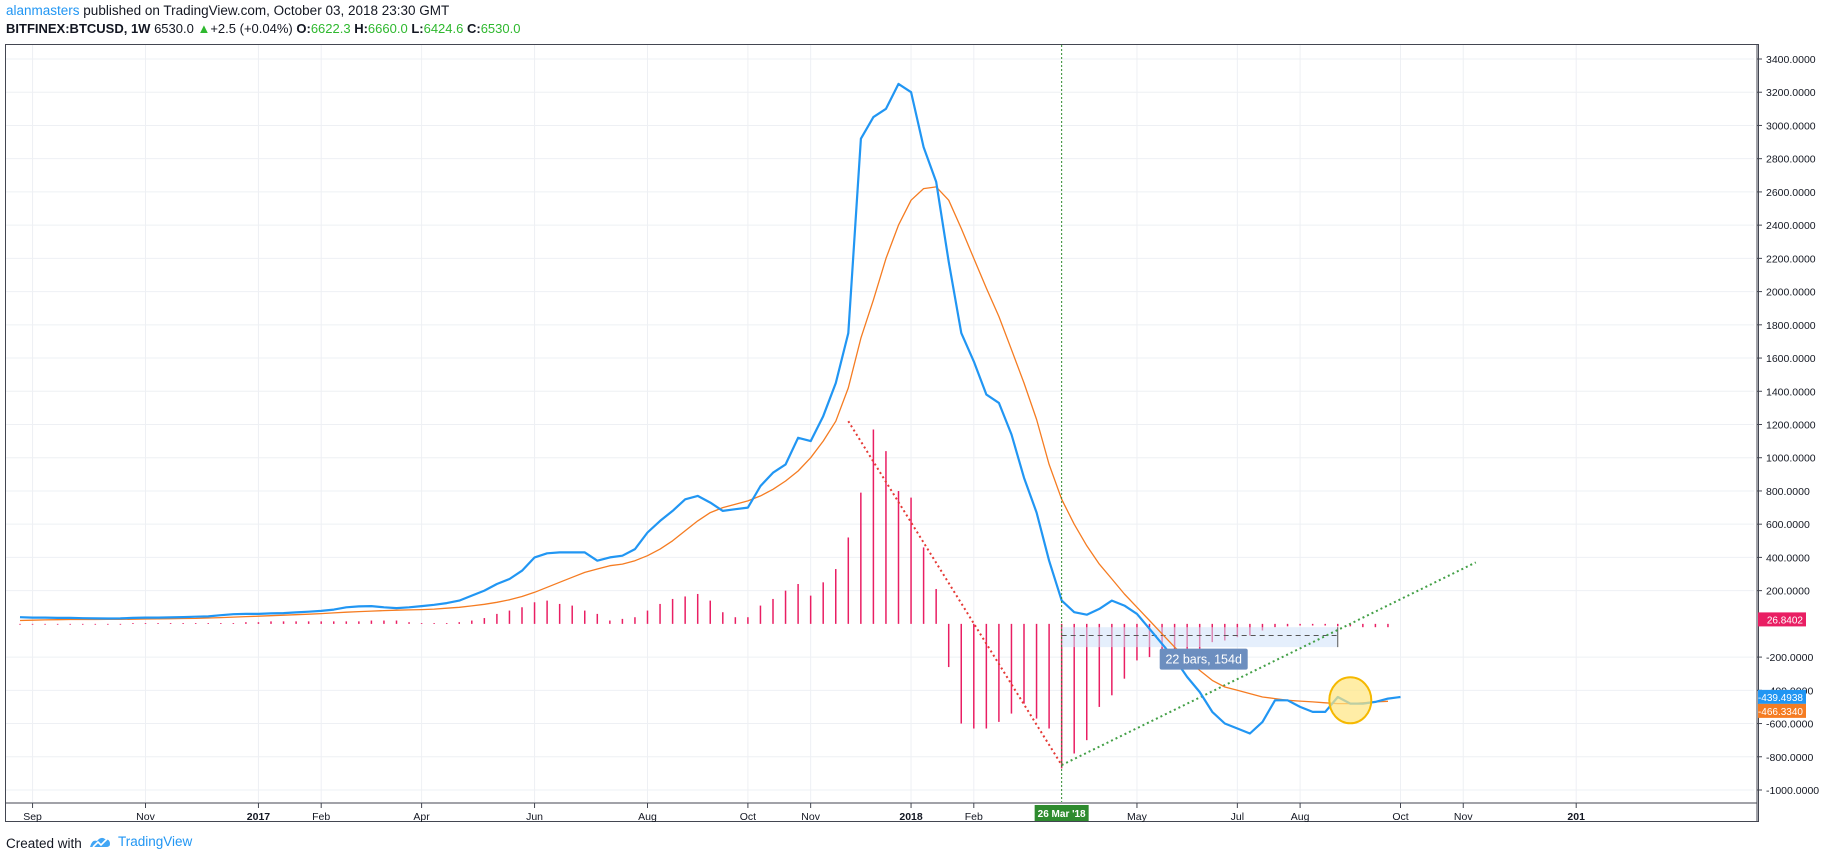  What do you see at coordinates (1791, 392) in the screenshot?
I see `y-tick-label: 1400.0000` at bounding box center [1791, 392].